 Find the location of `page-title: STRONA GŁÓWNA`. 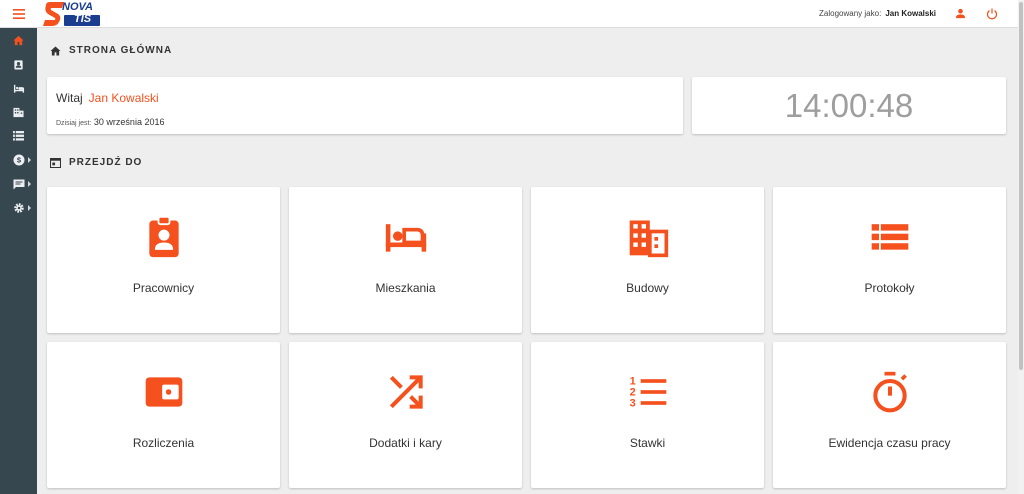

page-title: STRONA GŁÓWNA is located at coordinates (121, 50).